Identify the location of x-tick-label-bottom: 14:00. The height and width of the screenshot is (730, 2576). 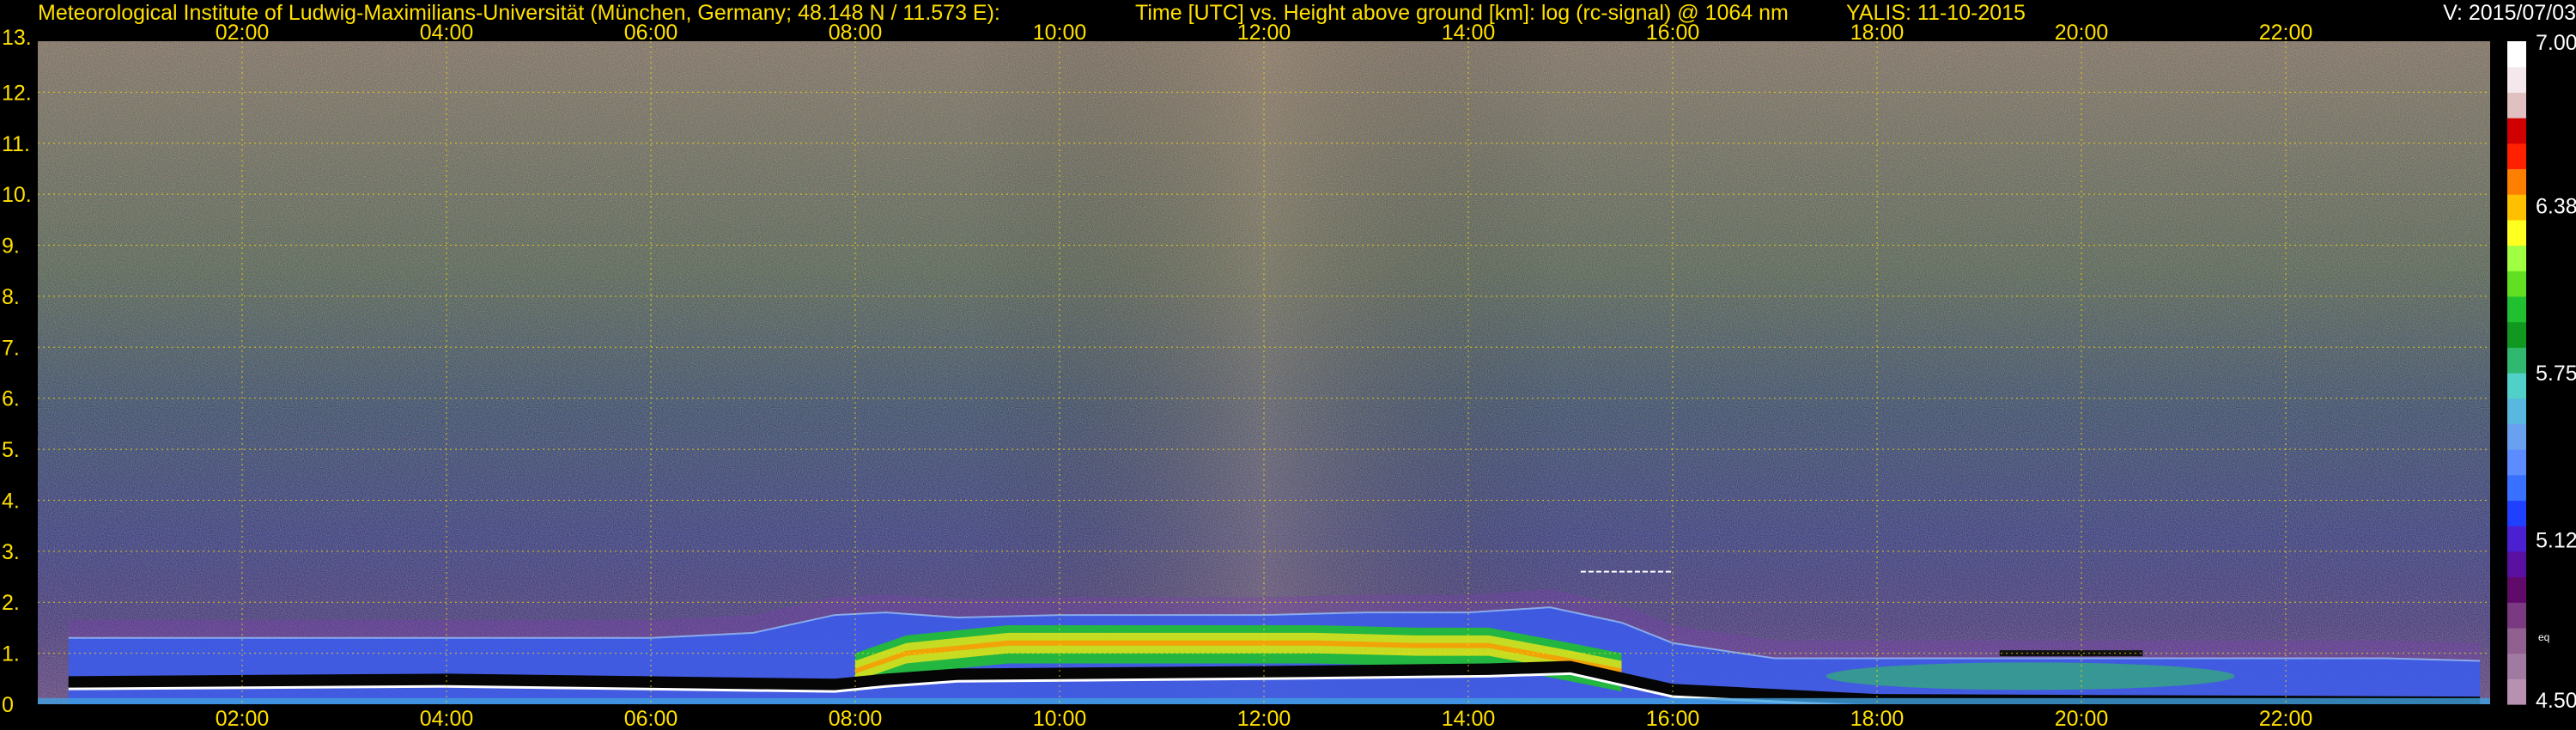
(1469, 718).